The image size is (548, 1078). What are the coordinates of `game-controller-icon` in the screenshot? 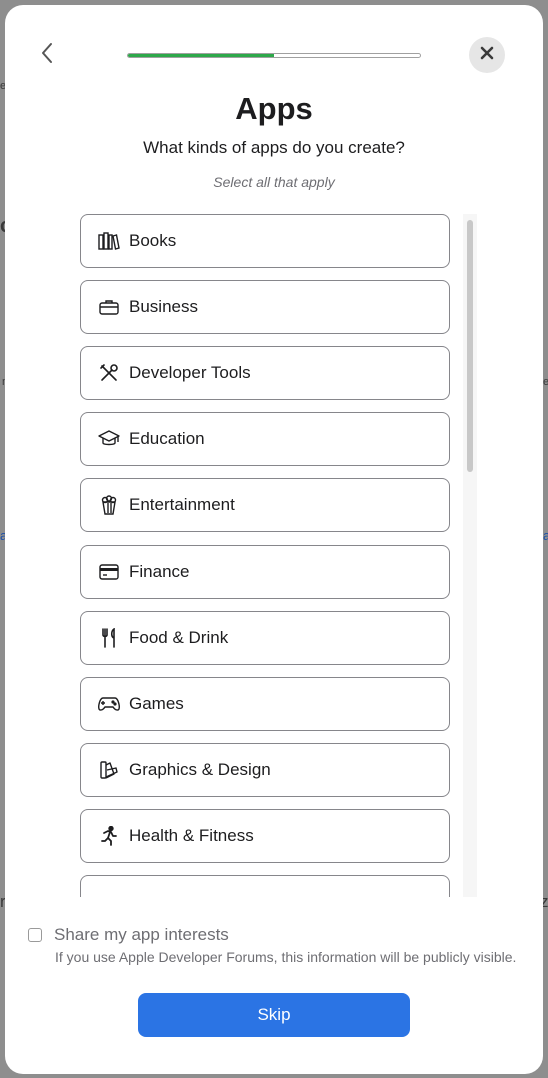 It's located at (109, 704).